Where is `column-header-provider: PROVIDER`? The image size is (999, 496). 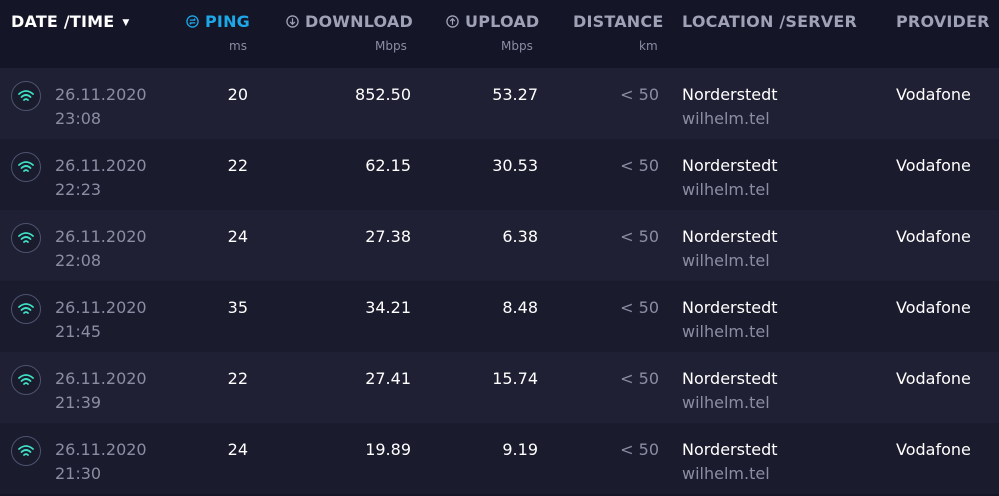 column-header-provider: PROVIDER is located at coordinates (943, 21).